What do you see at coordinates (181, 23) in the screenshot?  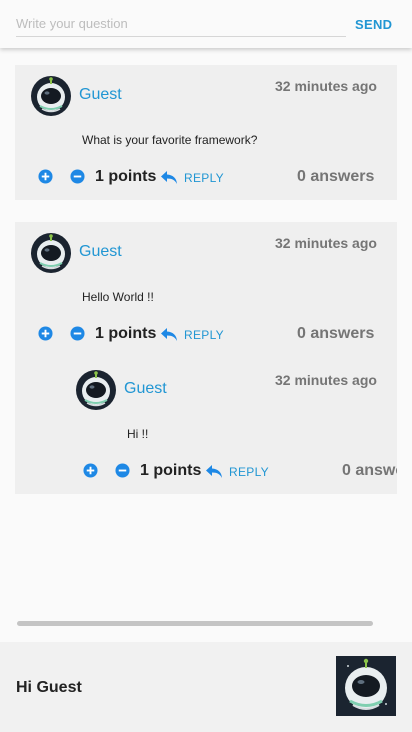 I see `question-input` at bounding box center [181, 23].